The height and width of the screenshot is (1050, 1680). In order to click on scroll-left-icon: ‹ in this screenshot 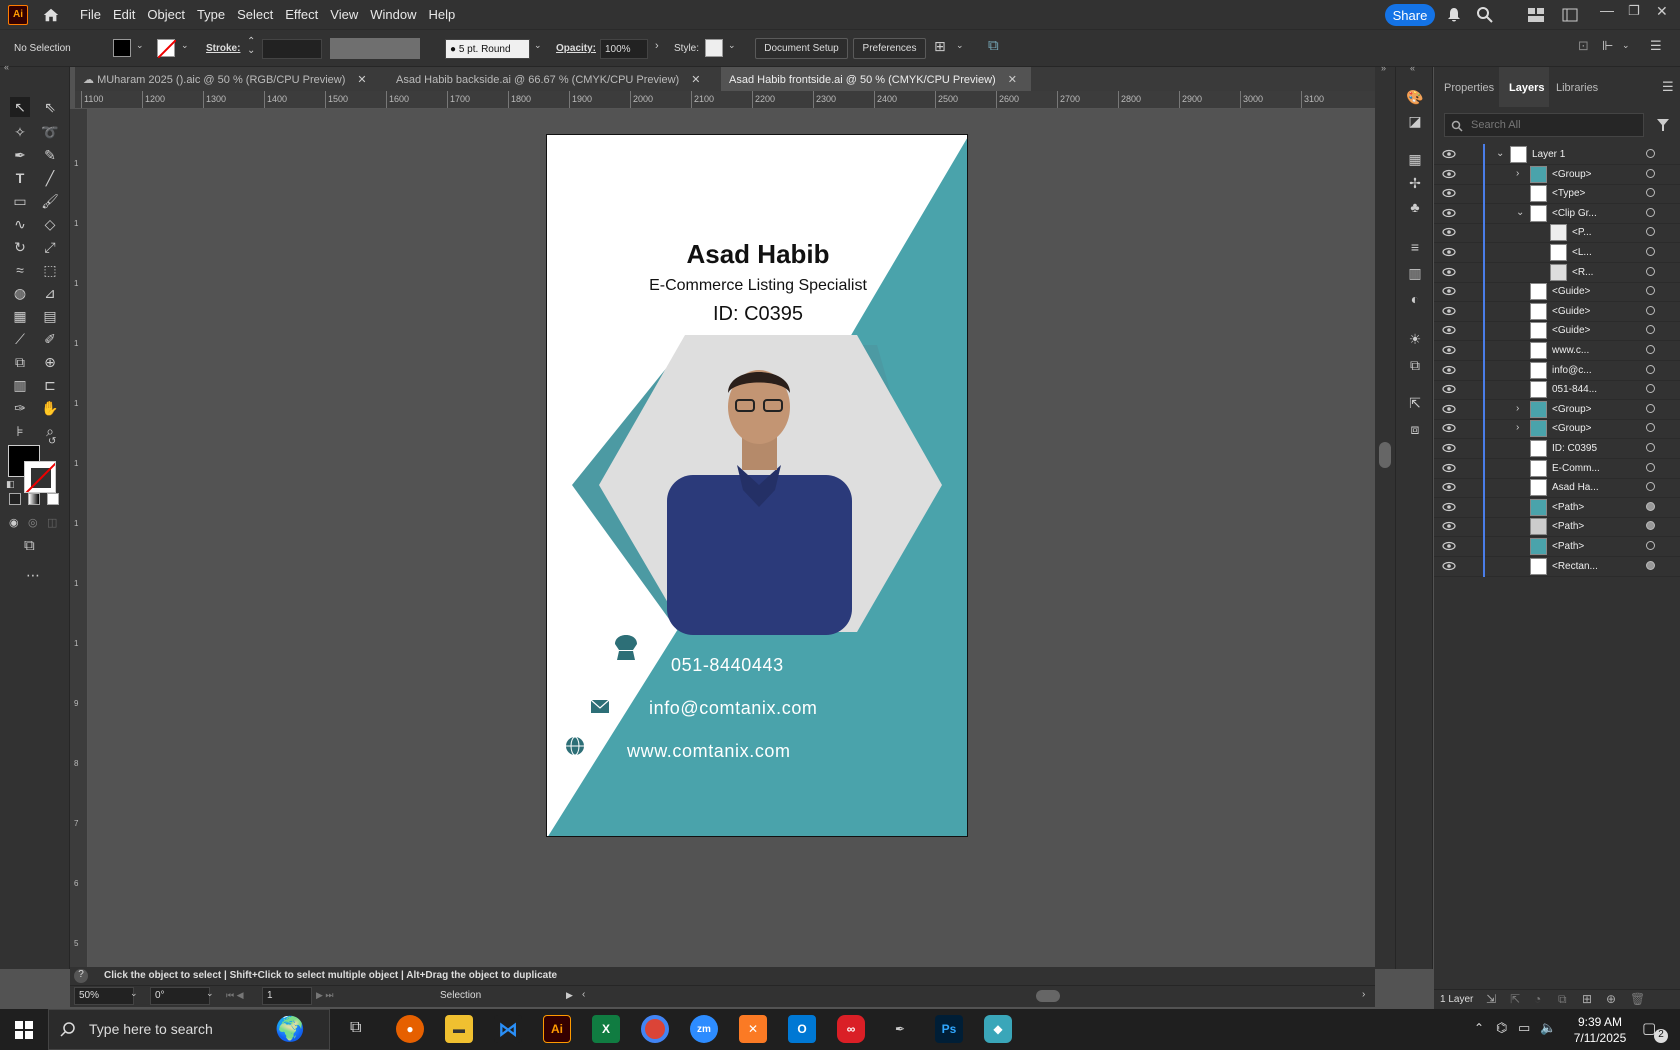, I will do `click(583, 994)`.